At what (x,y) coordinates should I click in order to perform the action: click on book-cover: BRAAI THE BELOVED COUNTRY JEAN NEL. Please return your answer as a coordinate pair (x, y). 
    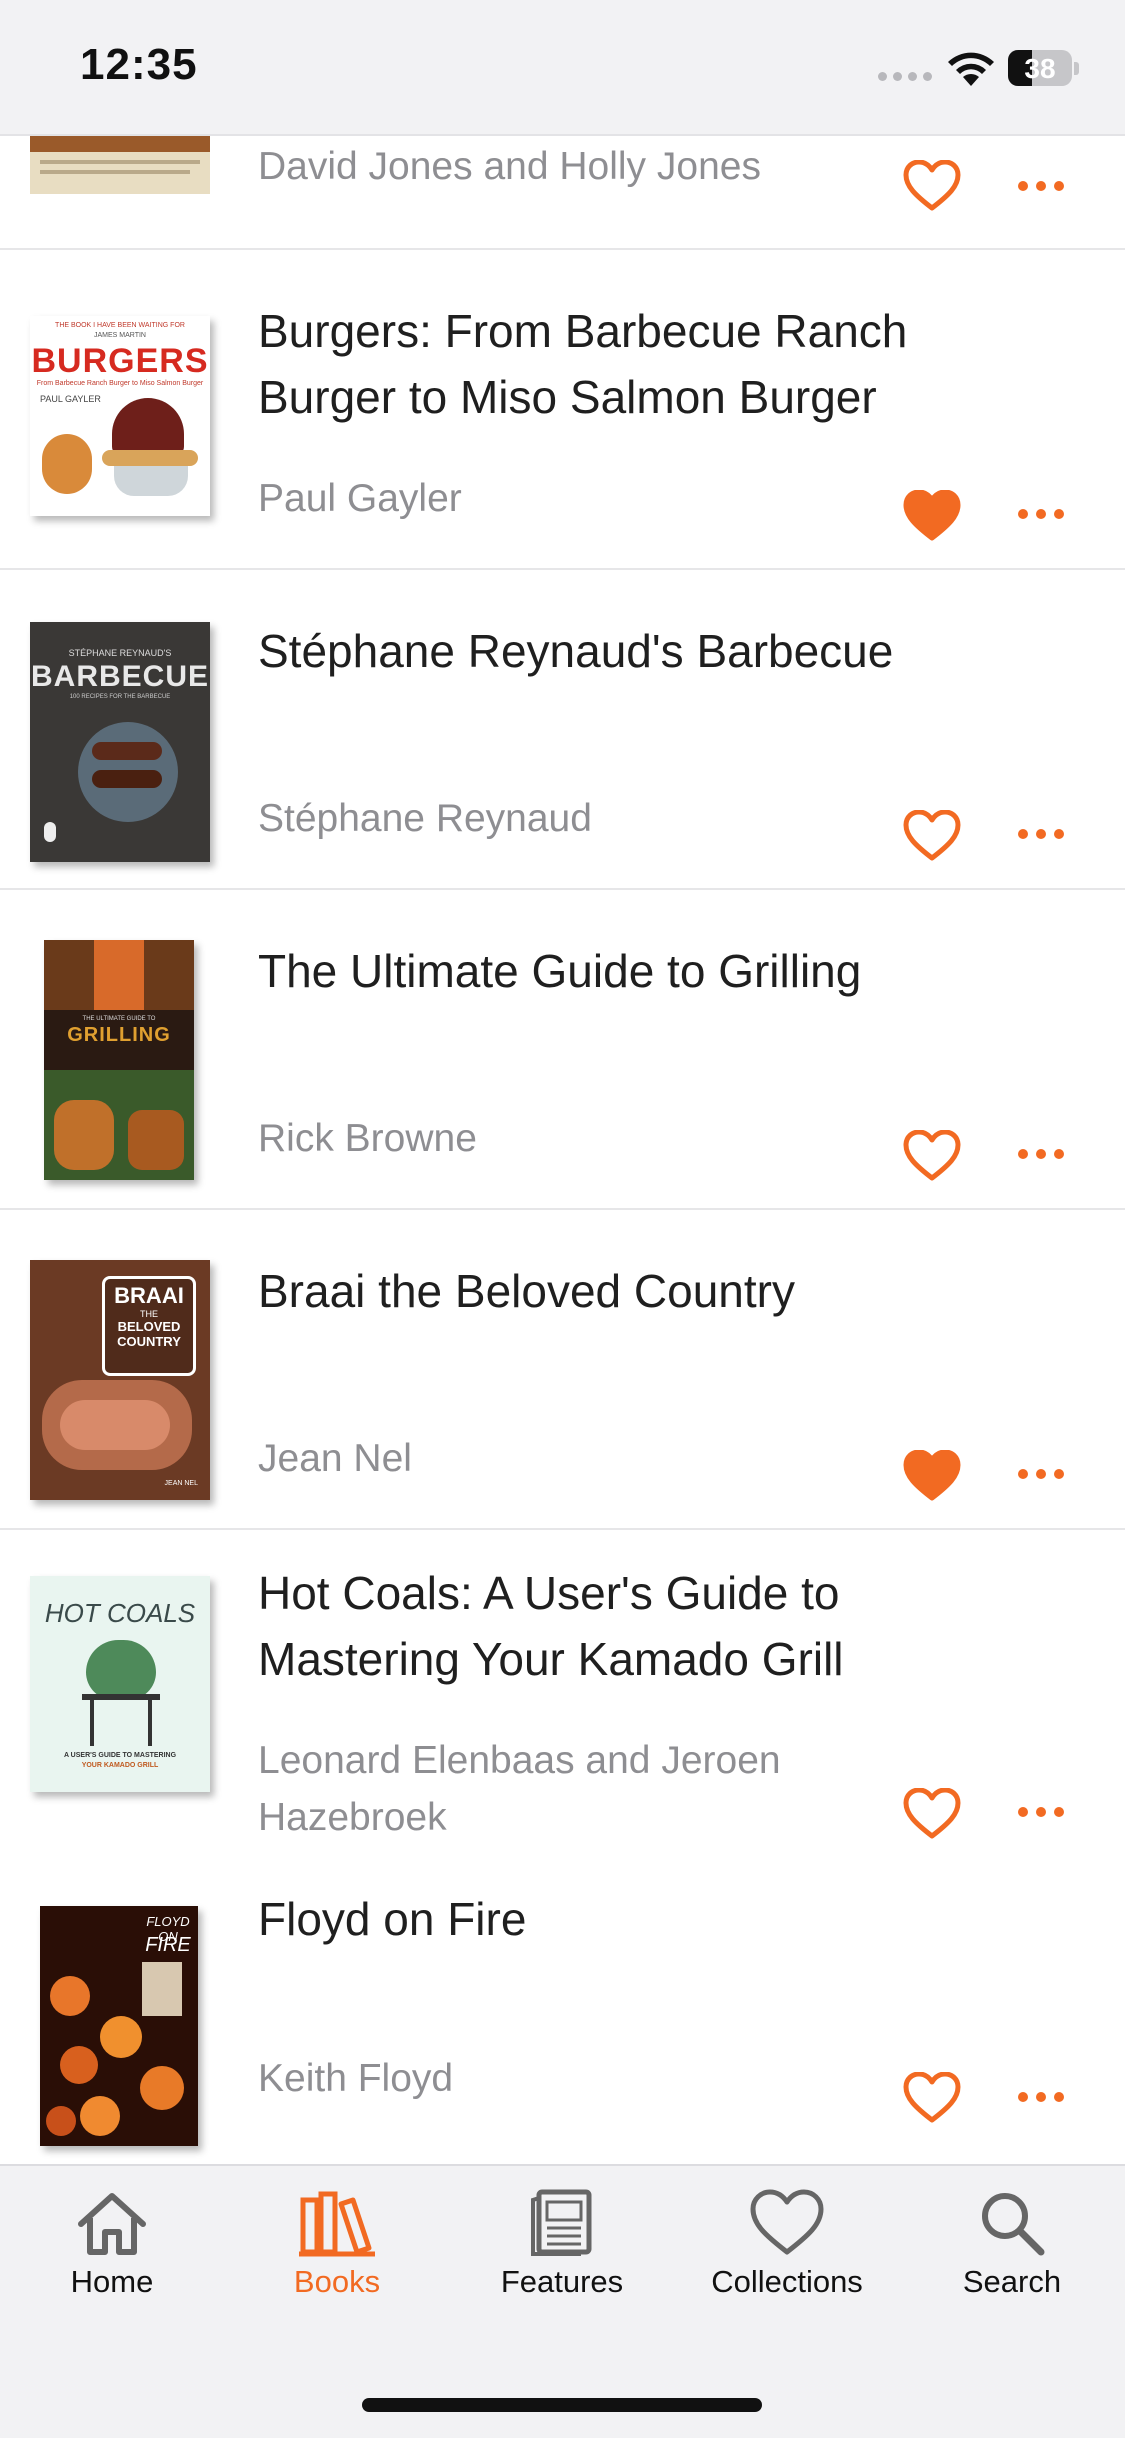
    Looking at the image, I should click on (120, 1380).